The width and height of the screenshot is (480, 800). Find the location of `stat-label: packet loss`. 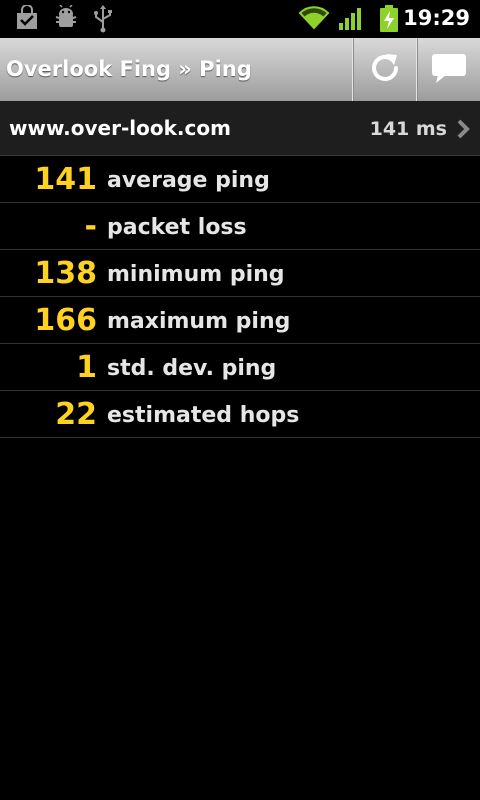

stat-label: packet loss is located at coordinates (177, 227).